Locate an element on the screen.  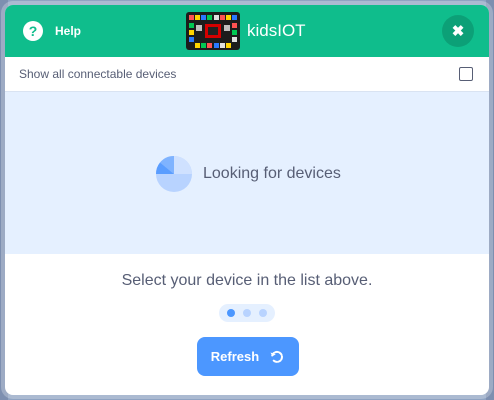
close-icon: ✖ is located at coordinates (458, 31).